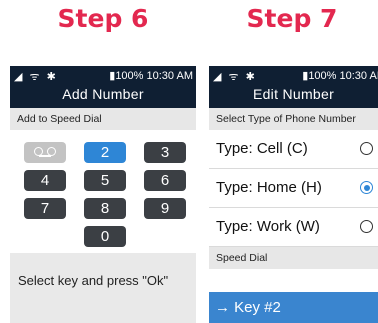  I want to click on instruction-text: Select key and press "Ok", so click(103, 288).